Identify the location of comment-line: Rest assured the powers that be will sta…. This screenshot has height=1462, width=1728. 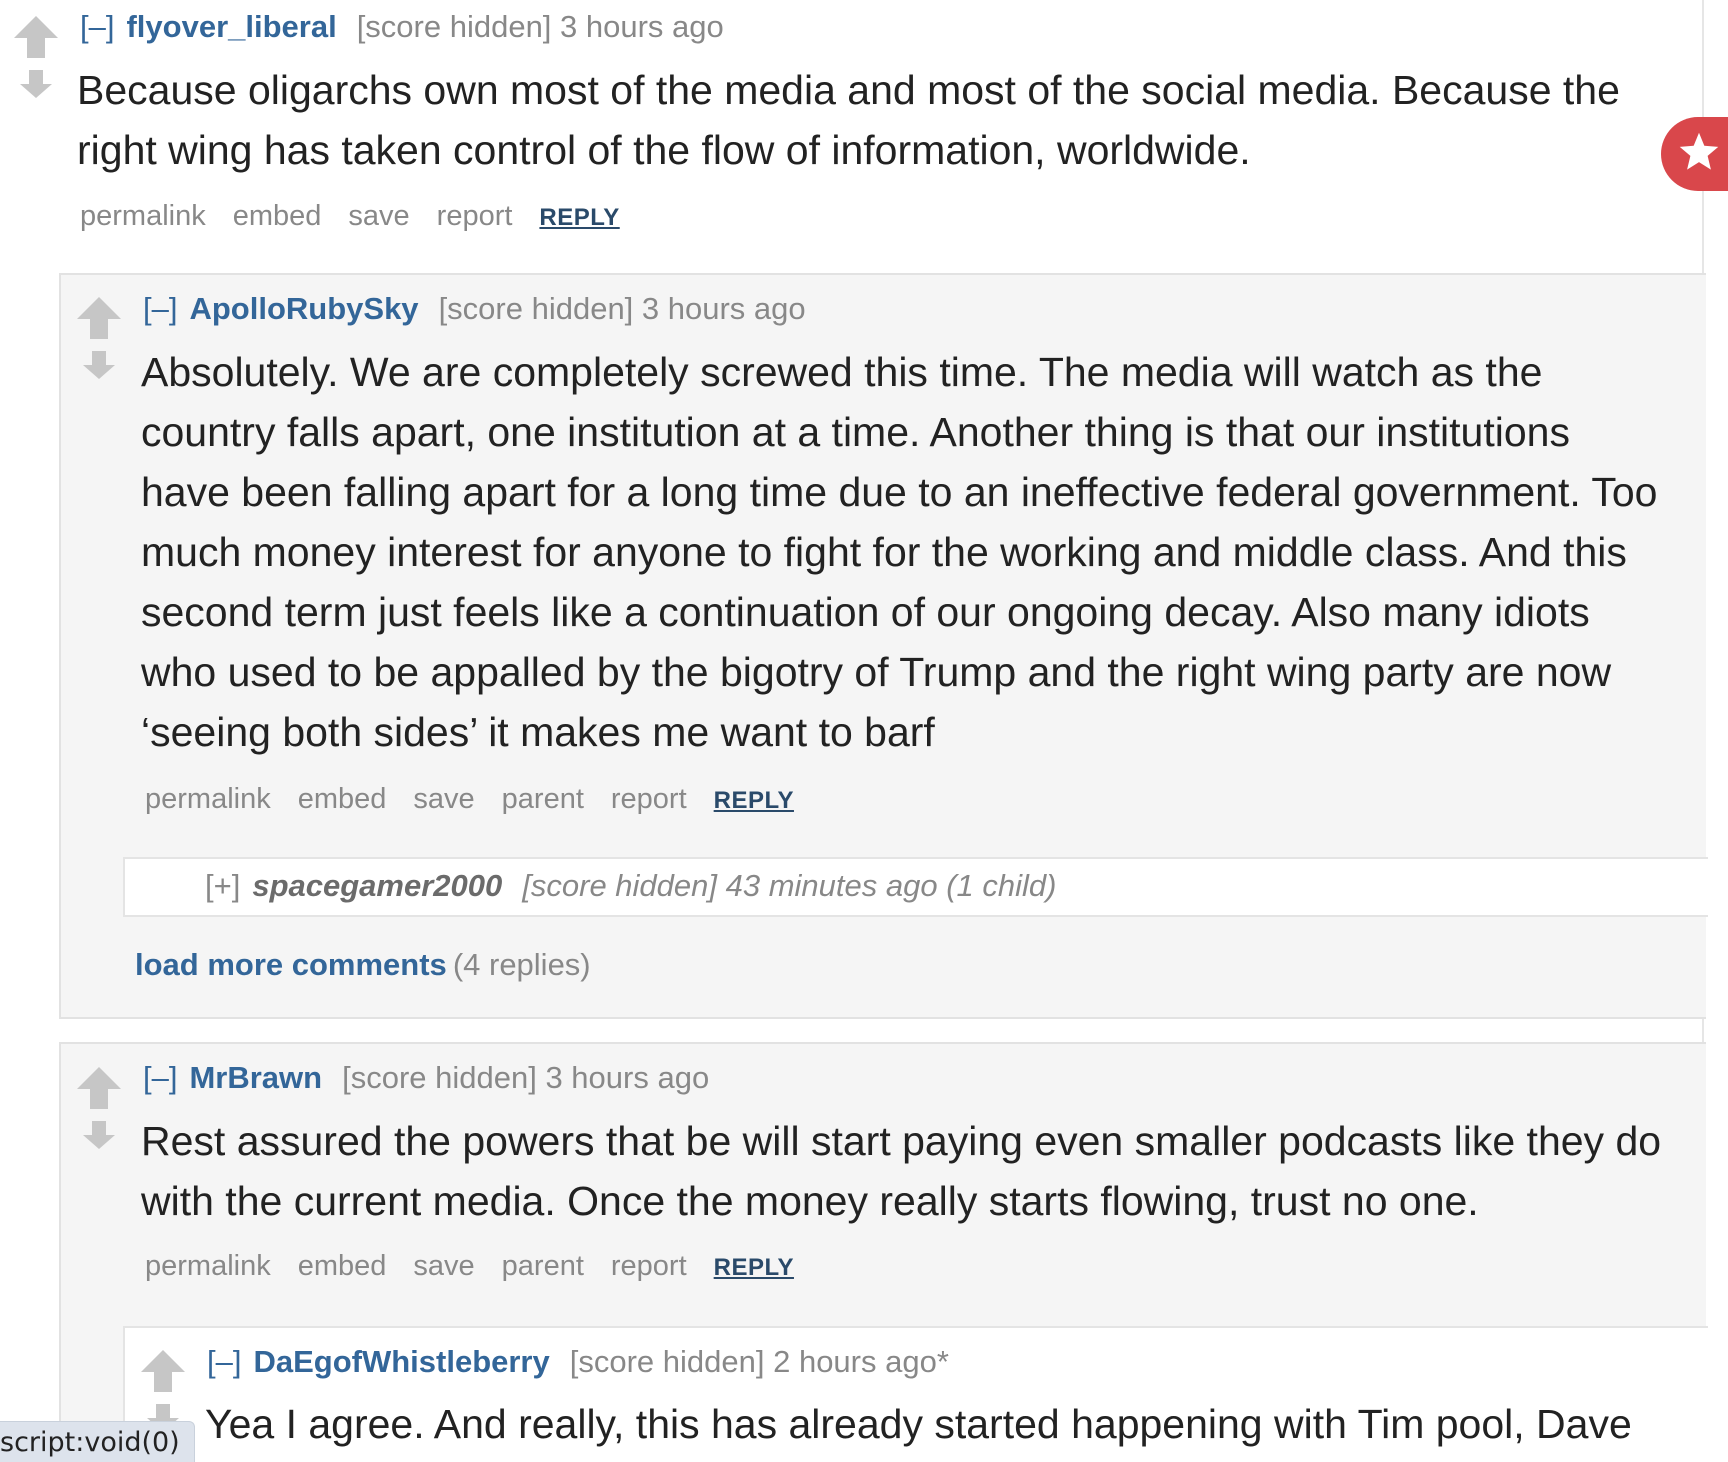
(901, 1141).